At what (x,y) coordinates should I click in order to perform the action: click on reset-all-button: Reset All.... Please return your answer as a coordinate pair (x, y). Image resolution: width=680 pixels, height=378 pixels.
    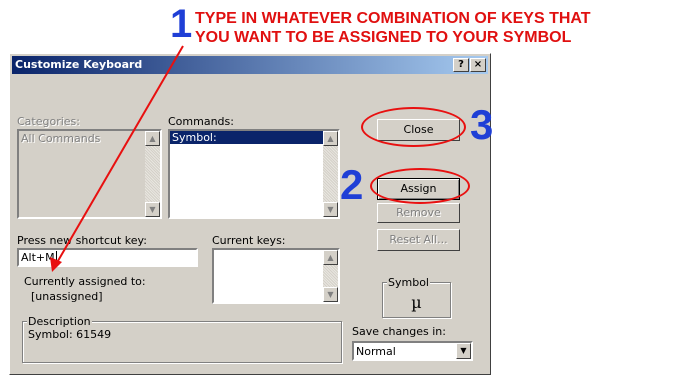
    Looking at the image, I should click on (418, 240).